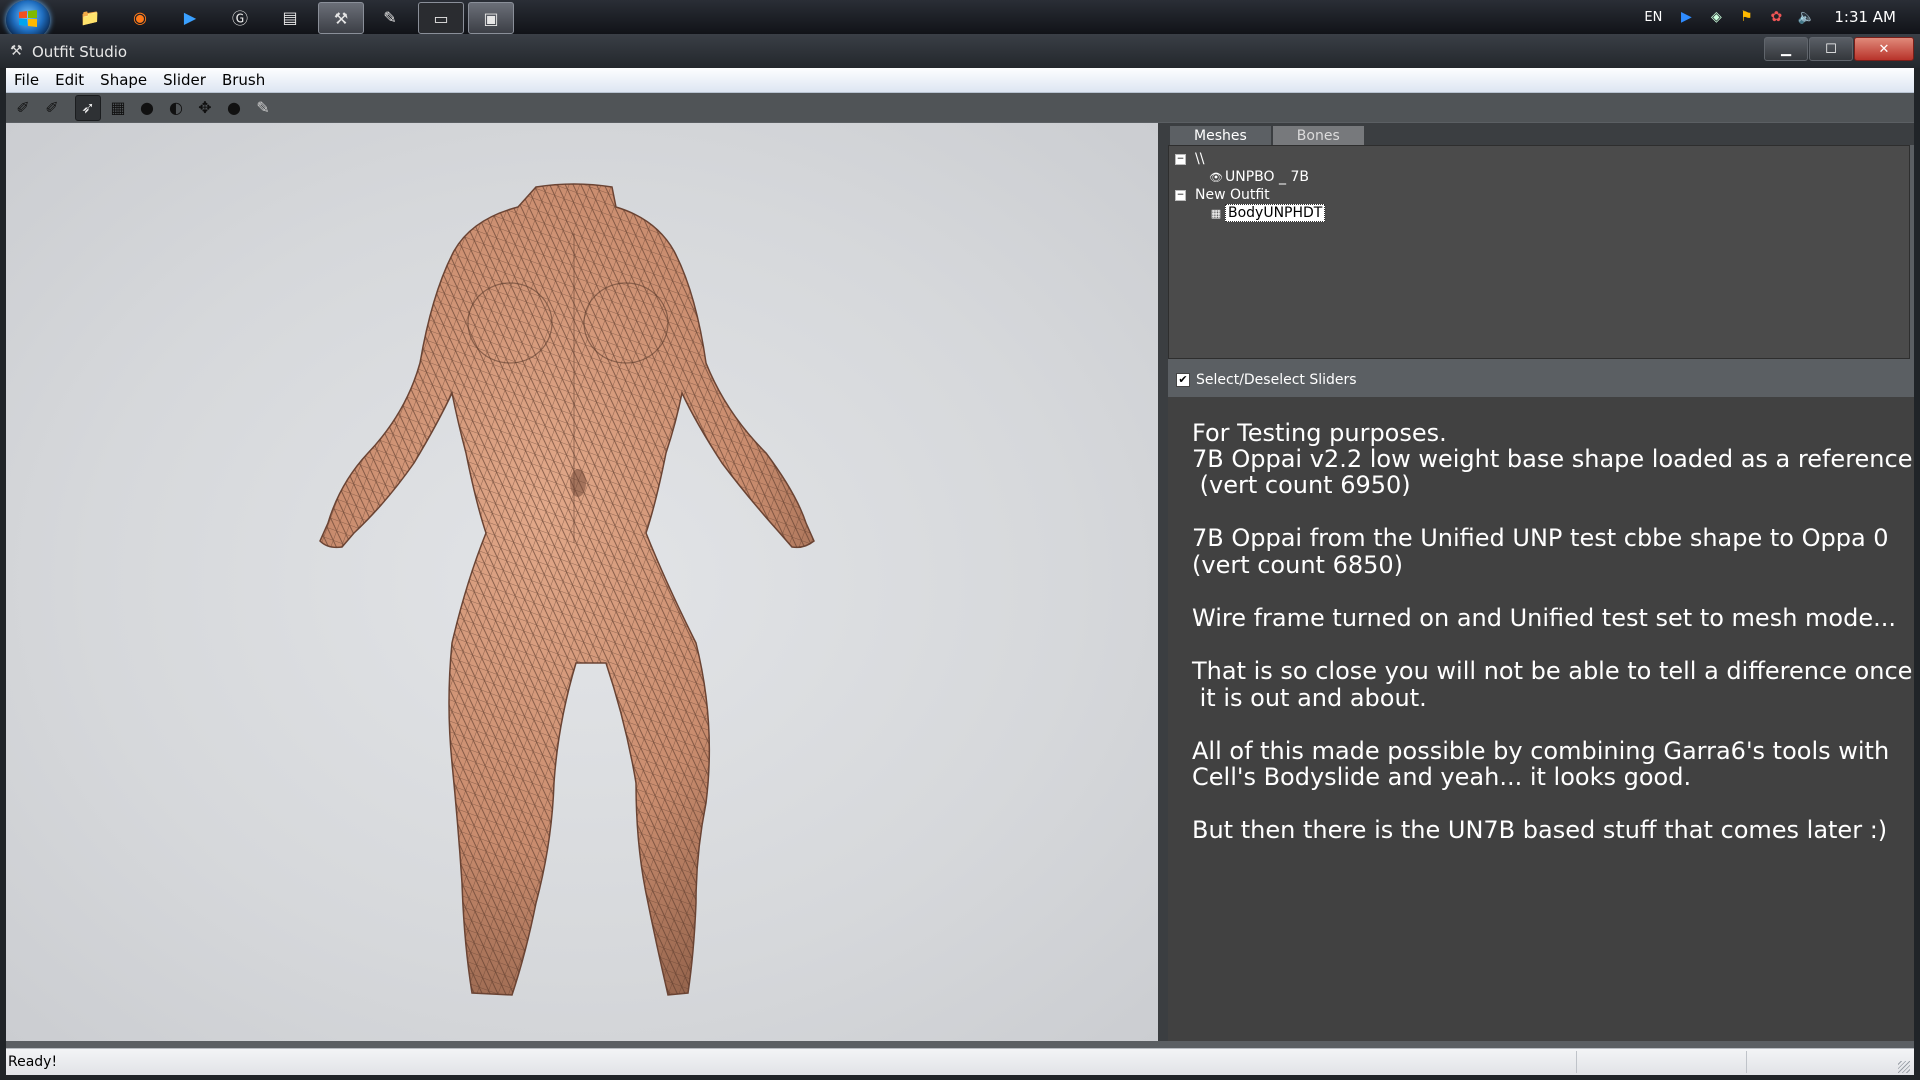 The height and width of the screenshot is (1080, 1920). What do you see at coordinates (1232, 195) in the screenshot?
I see `outfit-label: New Outfit` at bounding box center [1232, 195].